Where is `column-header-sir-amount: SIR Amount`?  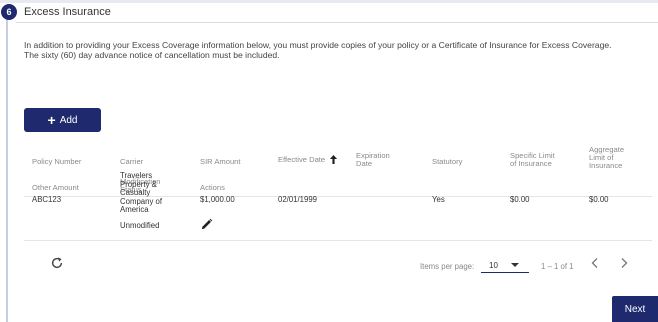 column-header-sir-amount: SIR Amount is located at coordinates (220, 162).